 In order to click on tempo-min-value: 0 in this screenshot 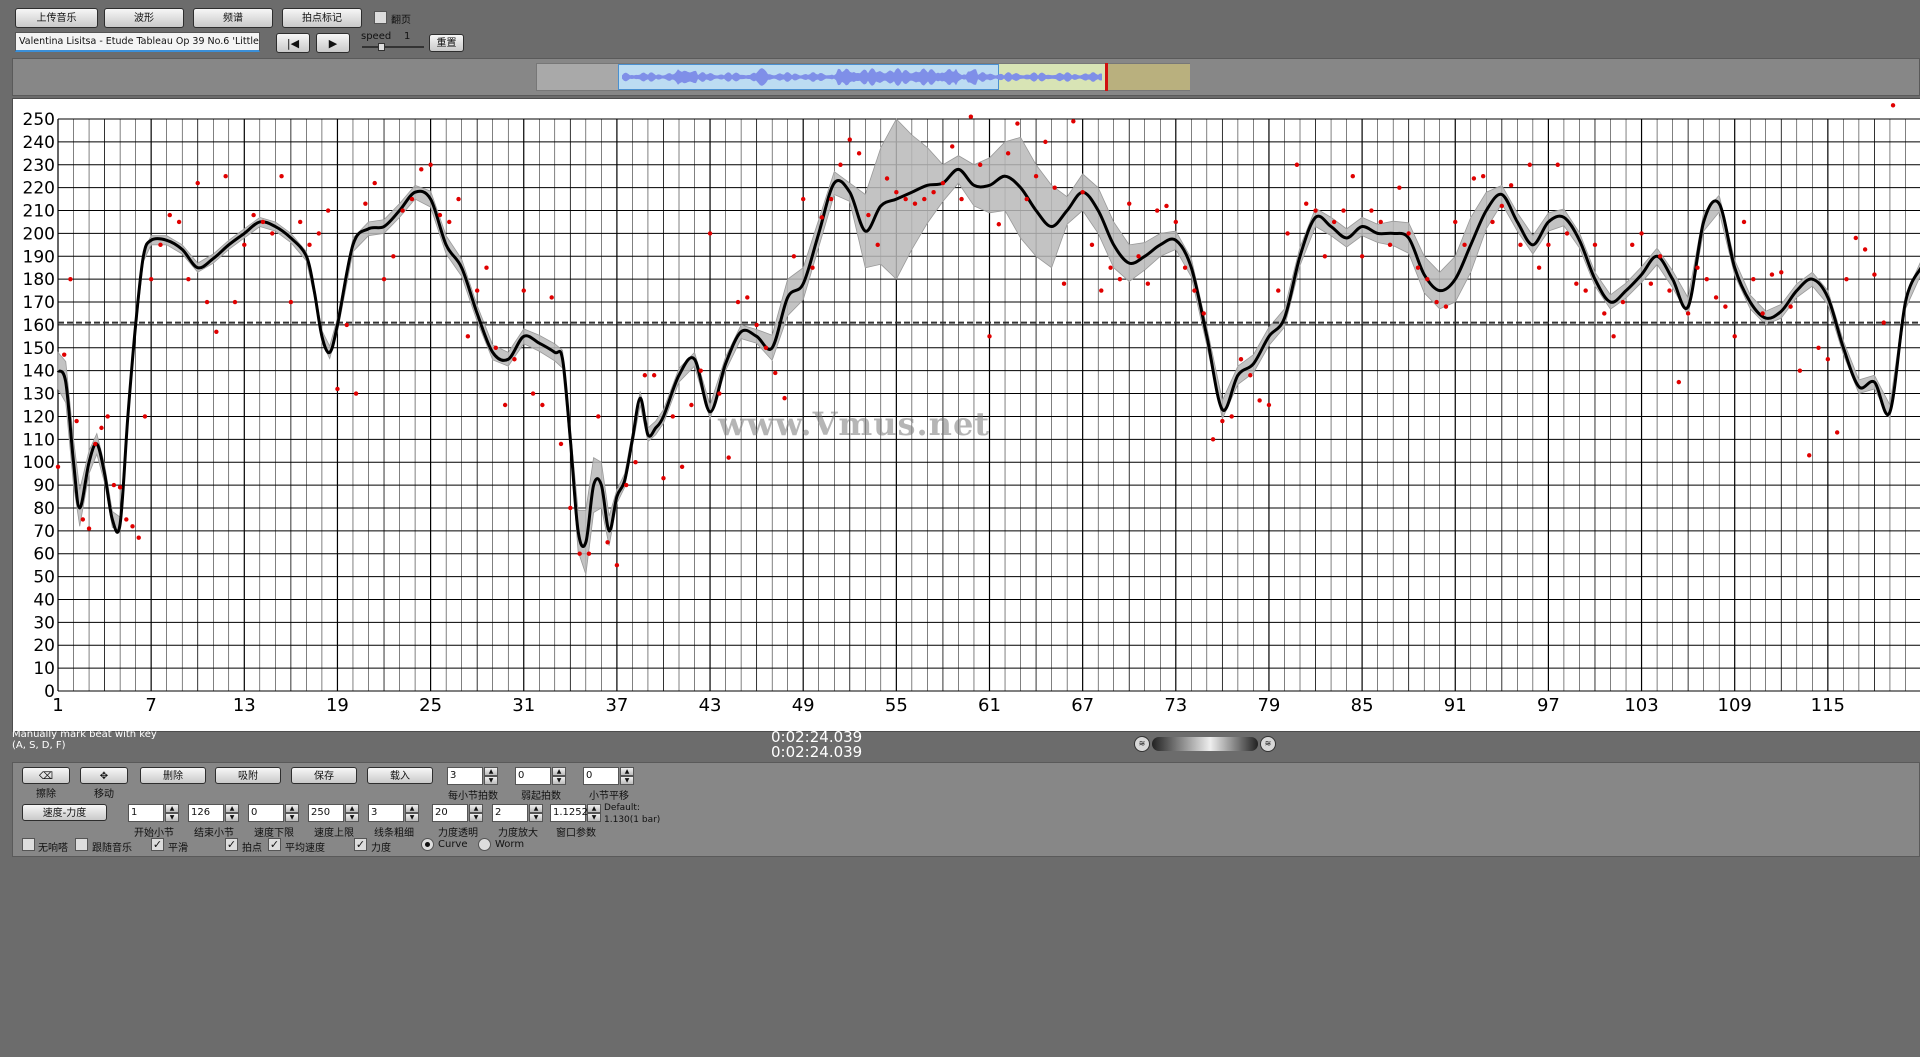, I will do `click(266, 813)`.